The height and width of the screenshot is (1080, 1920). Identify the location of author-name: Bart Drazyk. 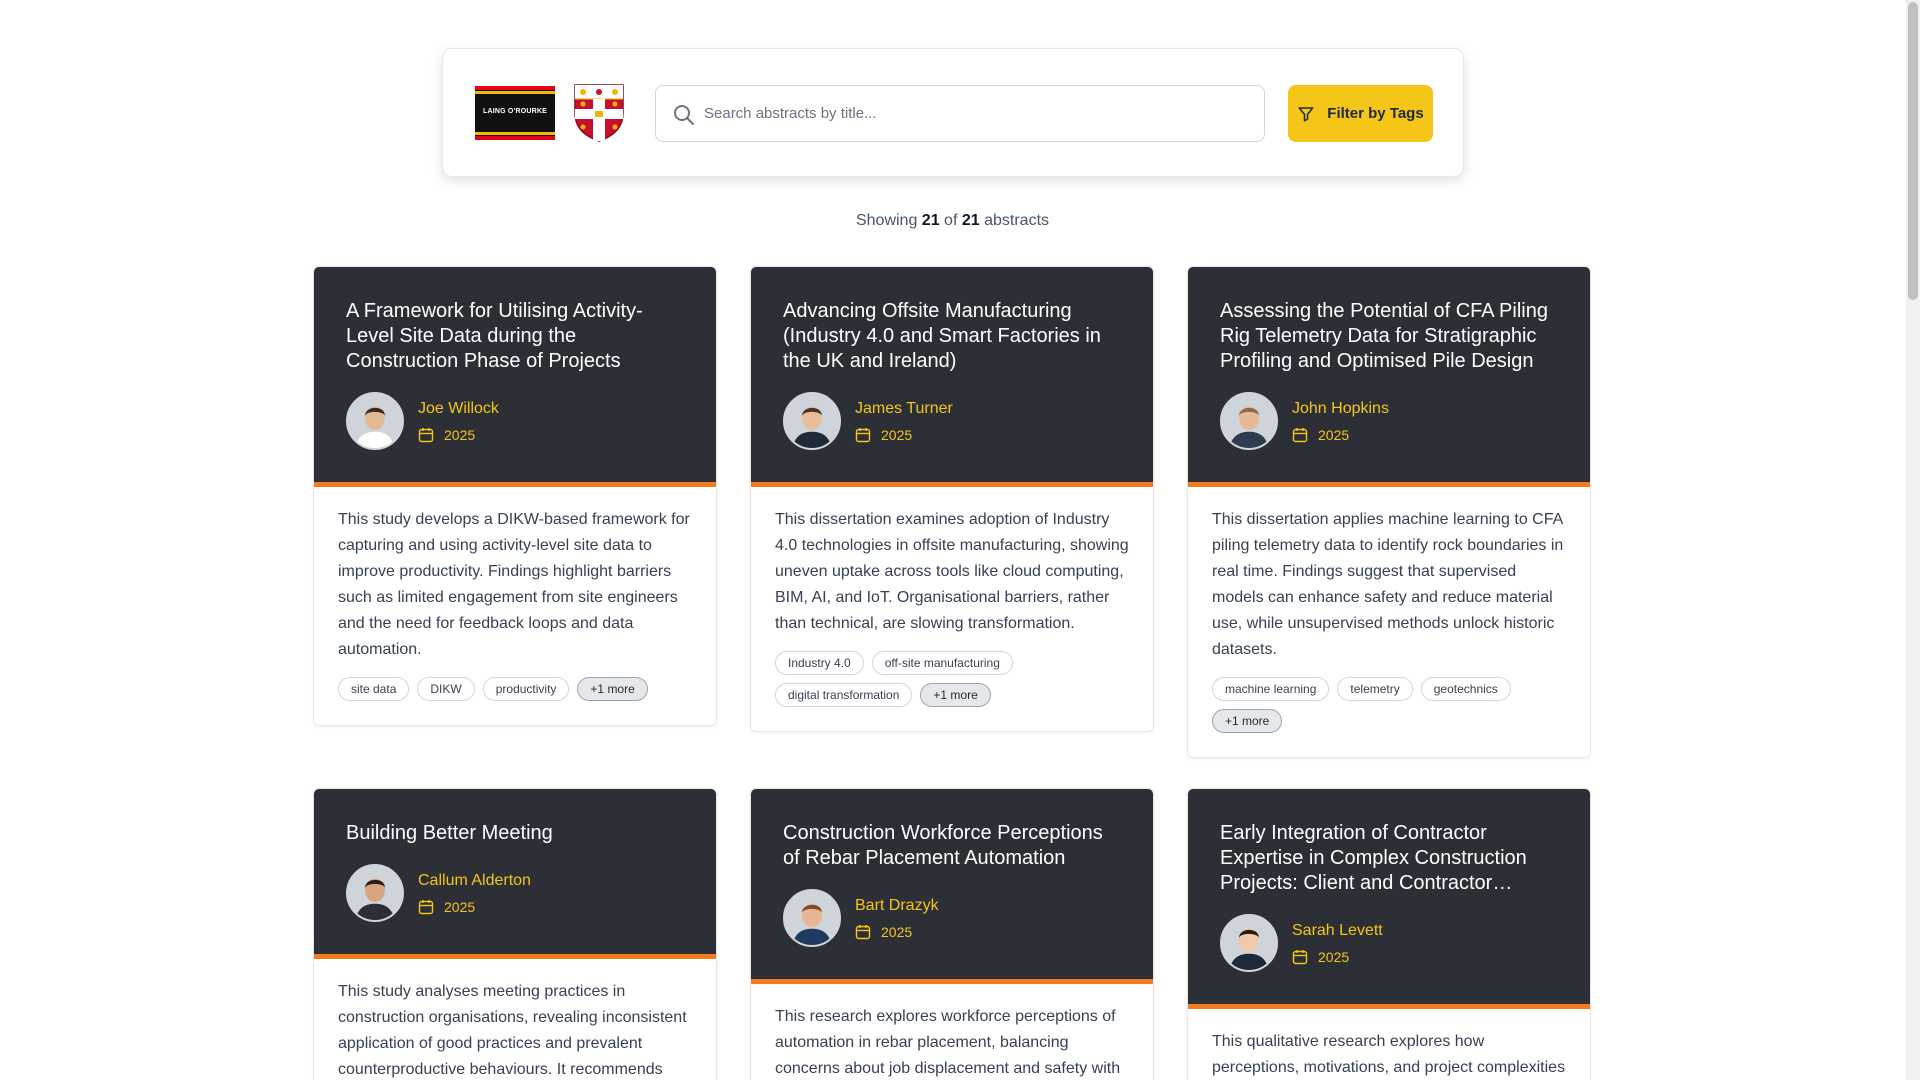
(897, 906).